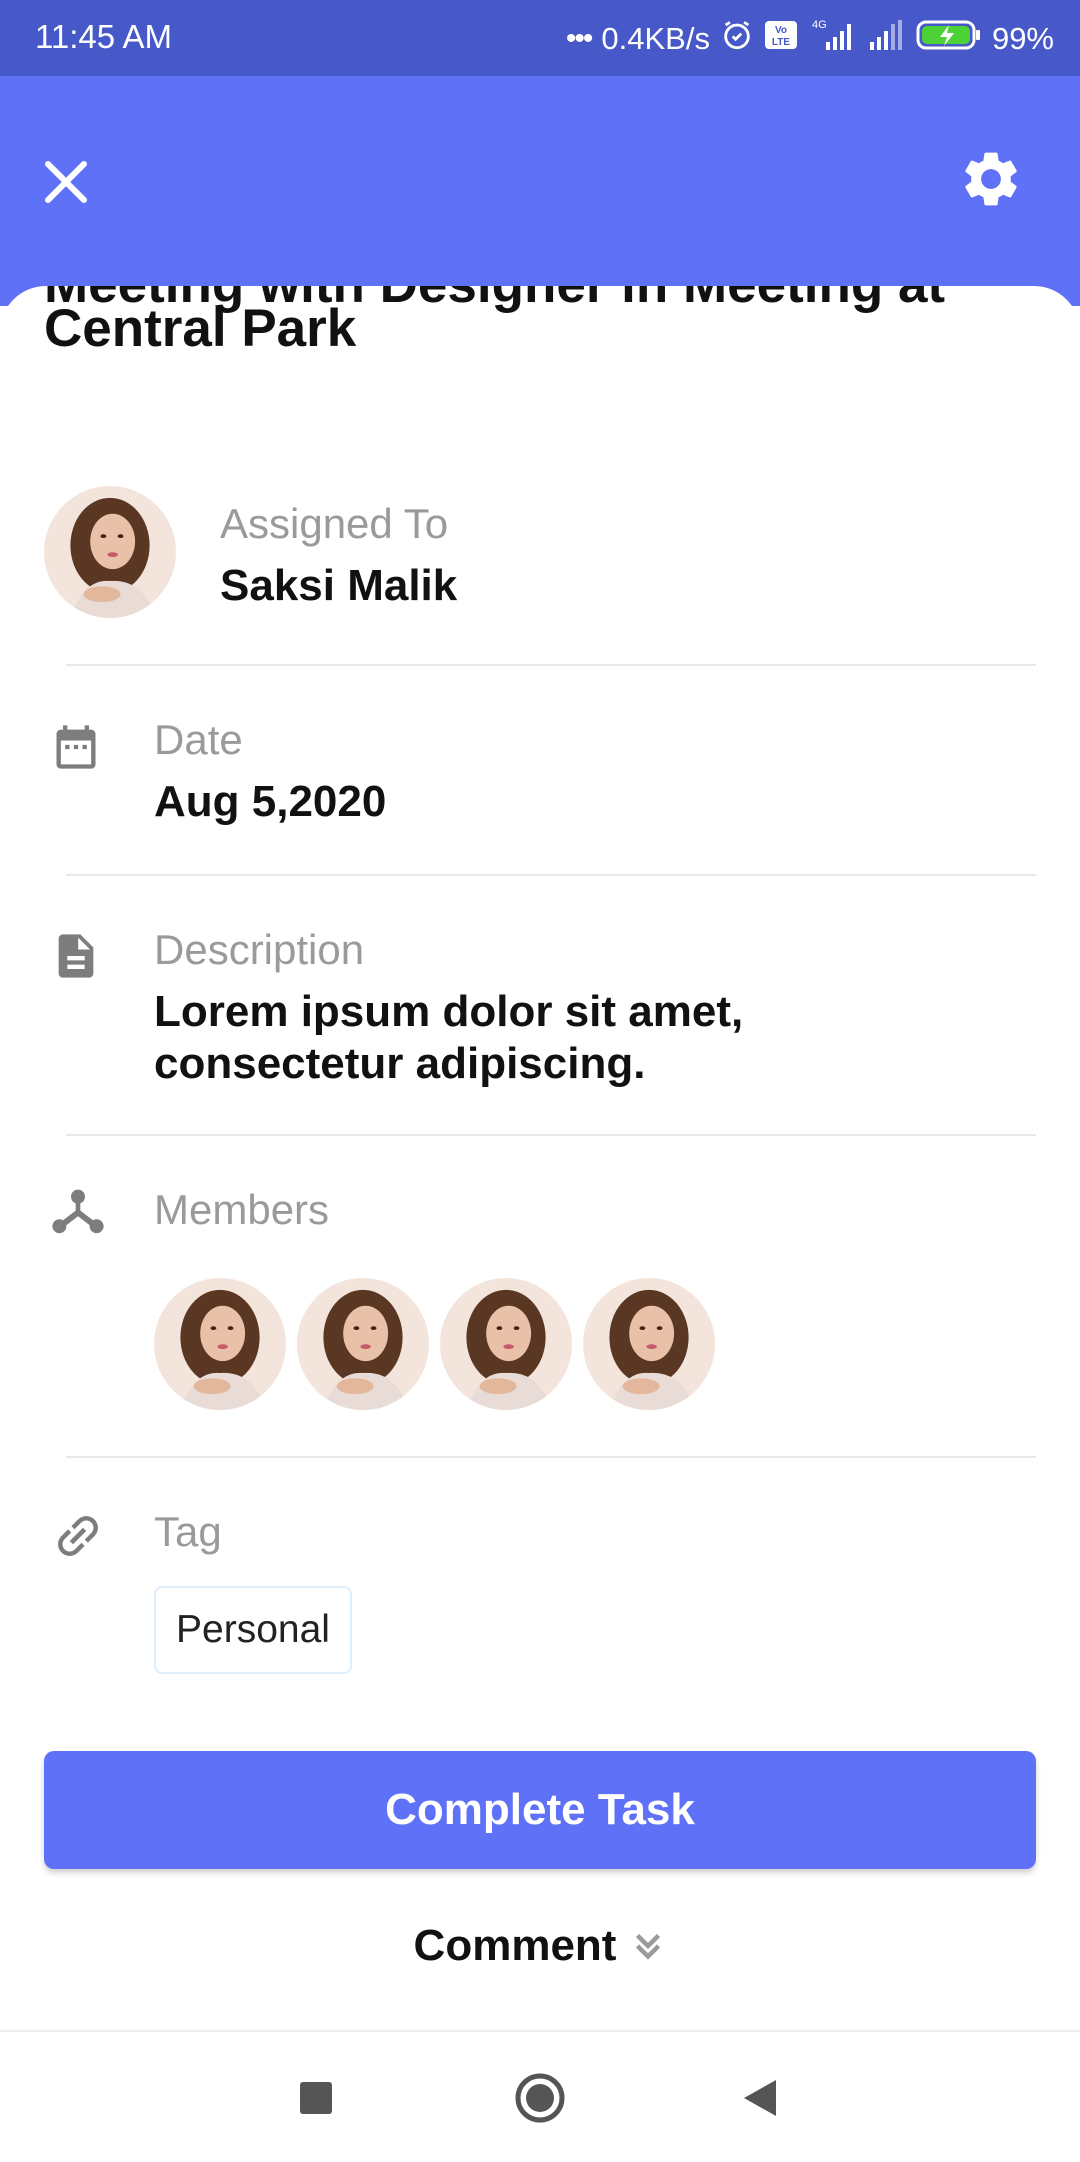 The width and height of the screenshot is (1080, 2162). What do you see at coordinates (515, 1945) in the screenshot?
I see `comment-label: Comment` at bounding box center [515, 1945].